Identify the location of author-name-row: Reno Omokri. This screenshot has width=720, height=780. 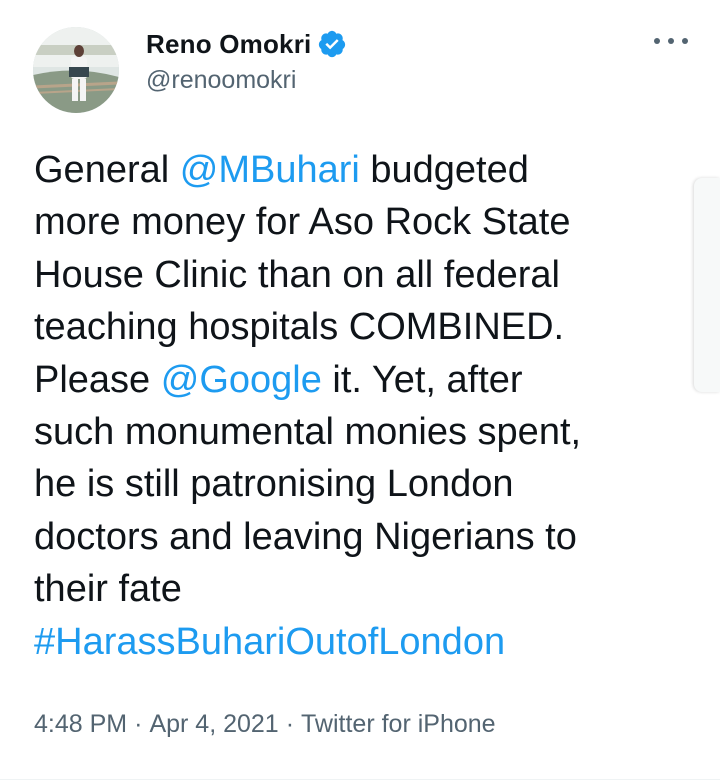
(246, 44).